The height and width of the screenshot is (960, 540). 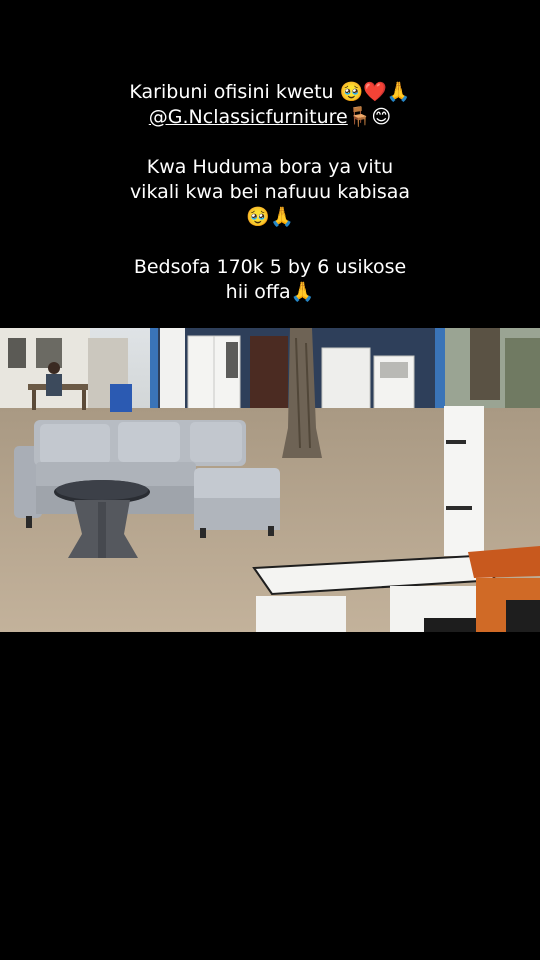 What do you see at coordinates (369, 117) in the screenshot?
I see `handle-emoji: 🪑😊` at bounding box center [369, 117].